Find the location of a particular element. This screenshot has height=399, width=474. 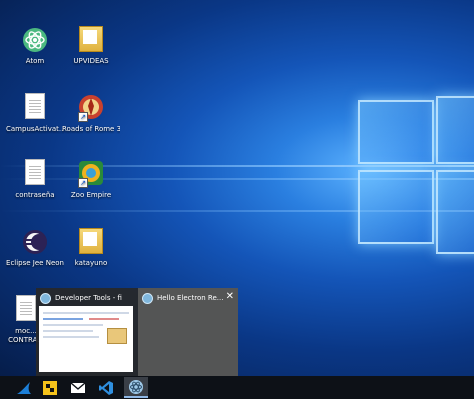

thumbnail-hello-electron: Hello Electron Re... ✕ is located at coordinates (188, 332).